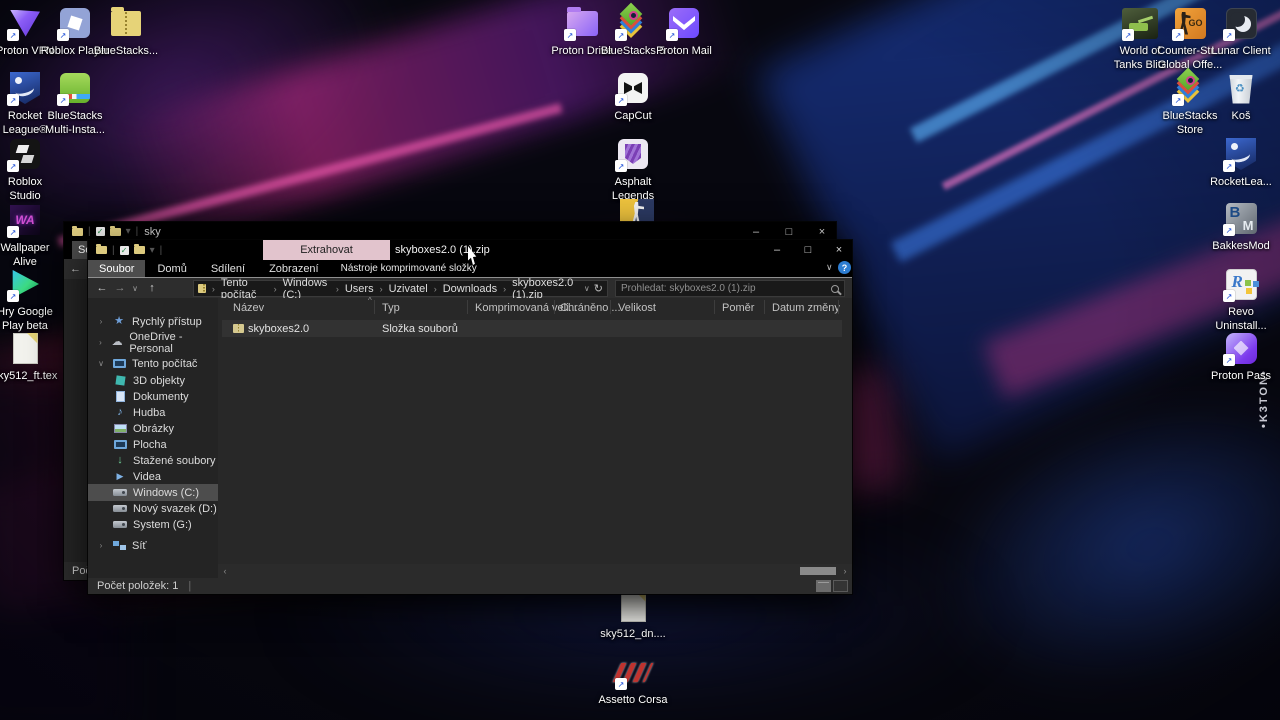  Describe the element at coordinates (409, 268) in the screenshot. I see `tab-nastroje-komprimovane-slozky: Nástroje komprimované složky` at that location.